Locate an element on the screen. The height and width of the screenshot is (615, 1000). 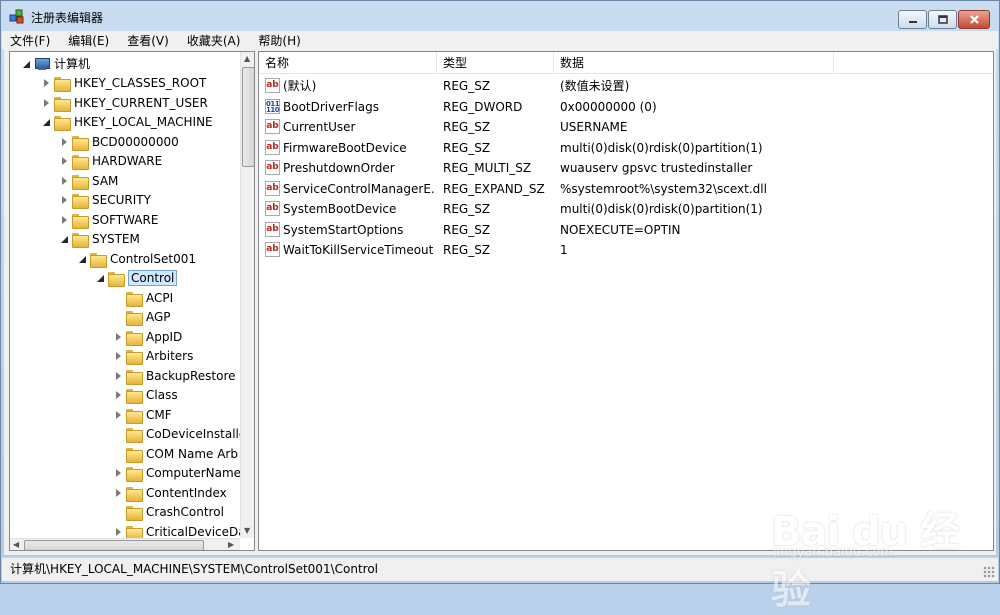
menu-favorites: 收藏夹(A) is located at coordinates (214, 40).